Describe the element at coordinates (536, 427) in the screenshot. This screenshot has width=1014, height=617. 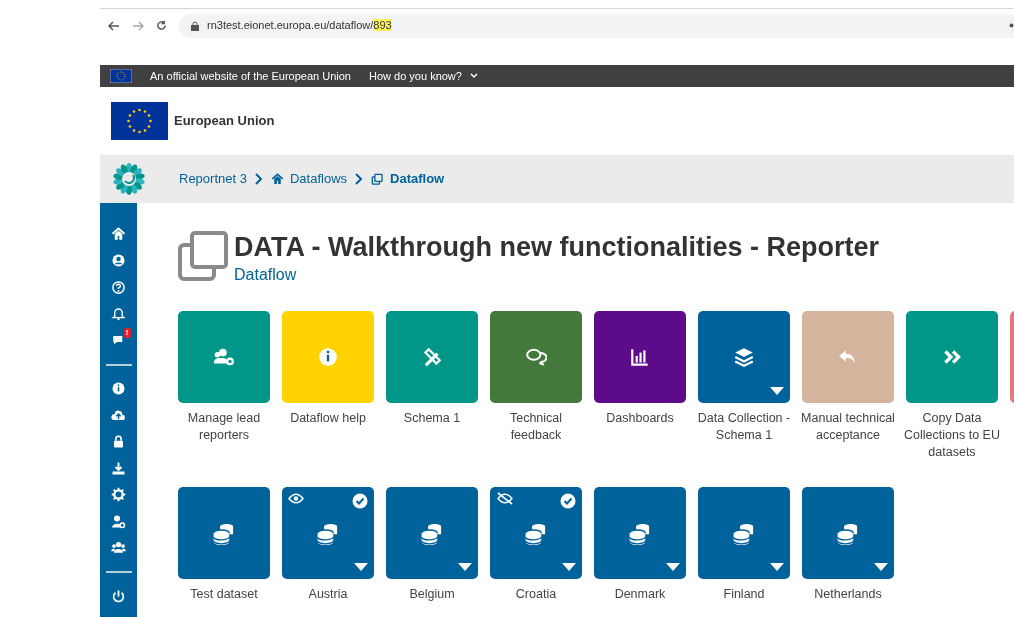
I see `tile-label: Technical feedback` at that location.